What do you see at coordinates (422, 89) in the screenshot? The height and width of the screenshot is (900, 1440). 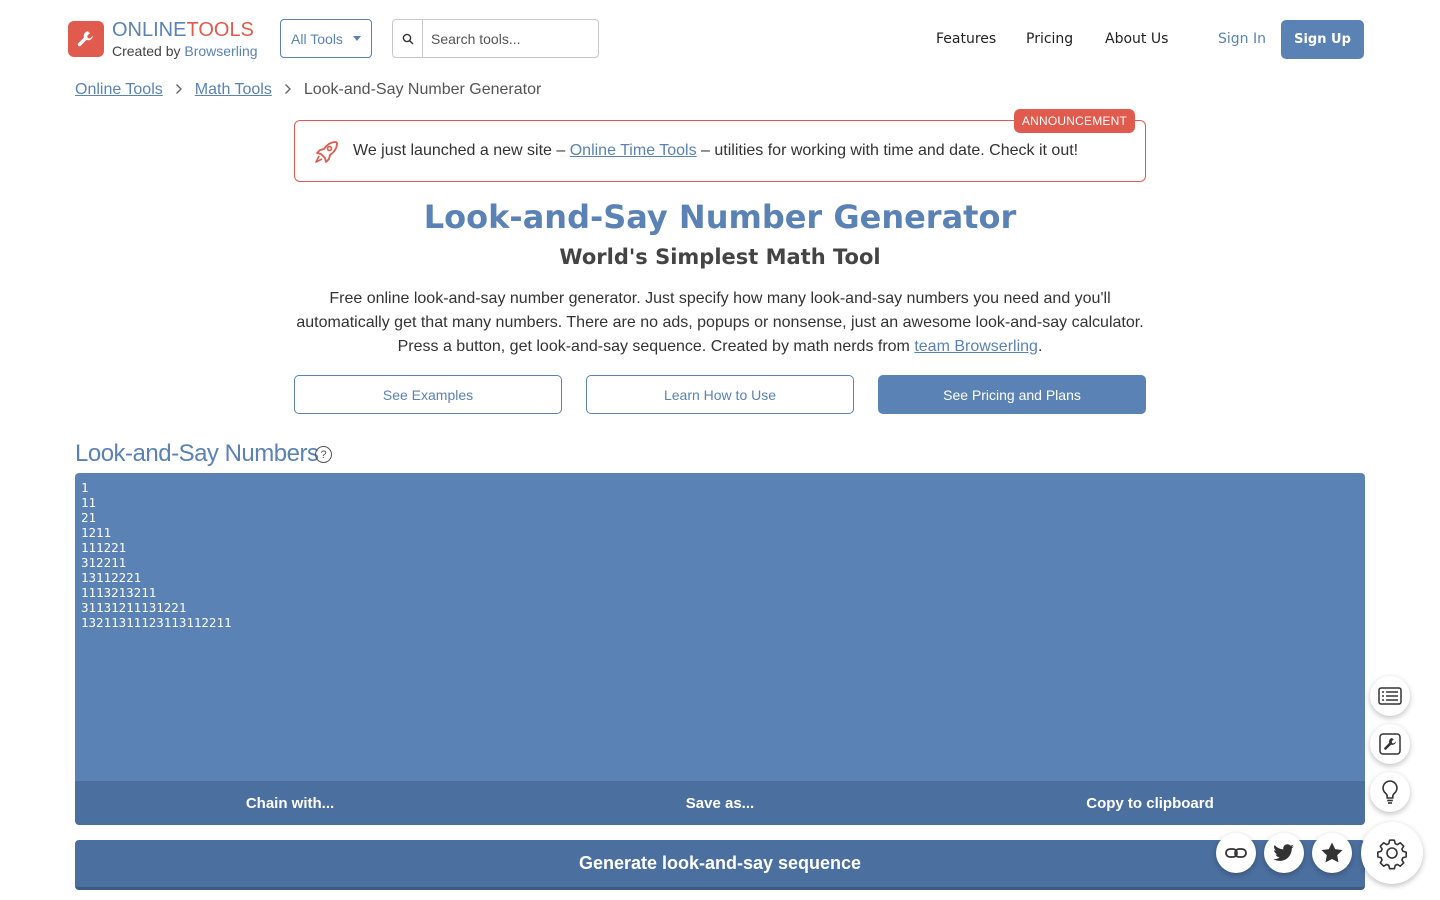 I see `breadcrumb-current: Look-and-Say Number Generator` at bounding box center [422, 89].